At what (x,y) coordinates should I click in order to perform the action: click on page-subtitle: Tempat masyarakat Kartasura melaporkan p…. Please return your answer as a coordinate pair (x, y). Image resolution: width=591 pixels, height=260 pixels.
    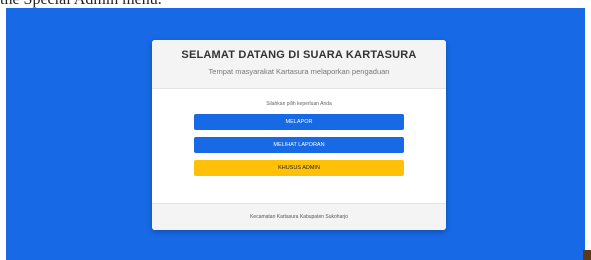
    Looking at the image, I should click on (299, 71).